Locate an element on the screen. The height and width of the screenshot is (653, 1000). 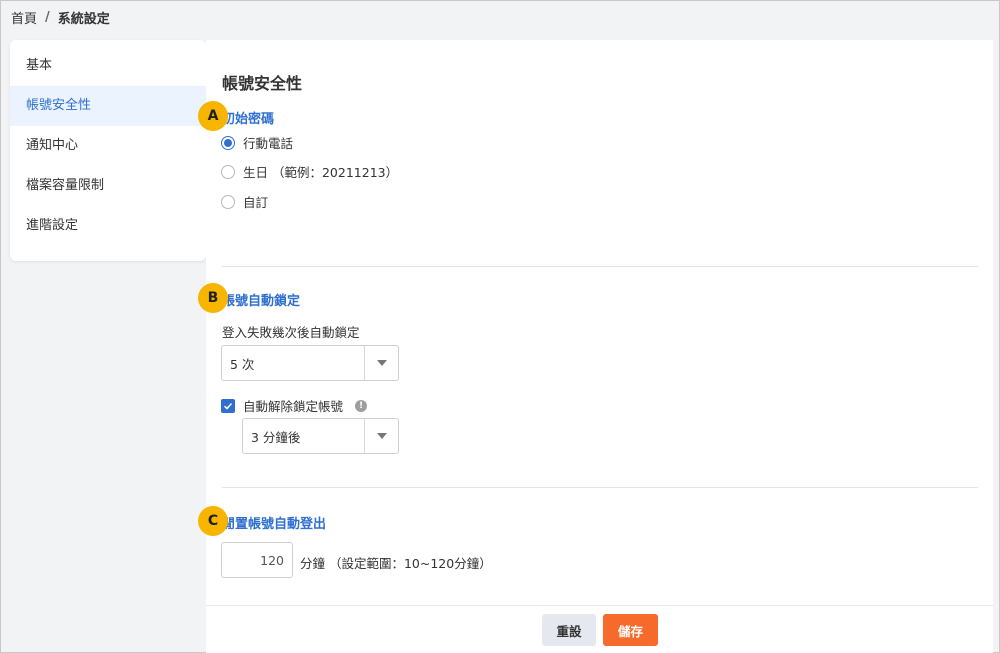
breadcrumb-current: 系統設定 is located at coordinates (83, 19).